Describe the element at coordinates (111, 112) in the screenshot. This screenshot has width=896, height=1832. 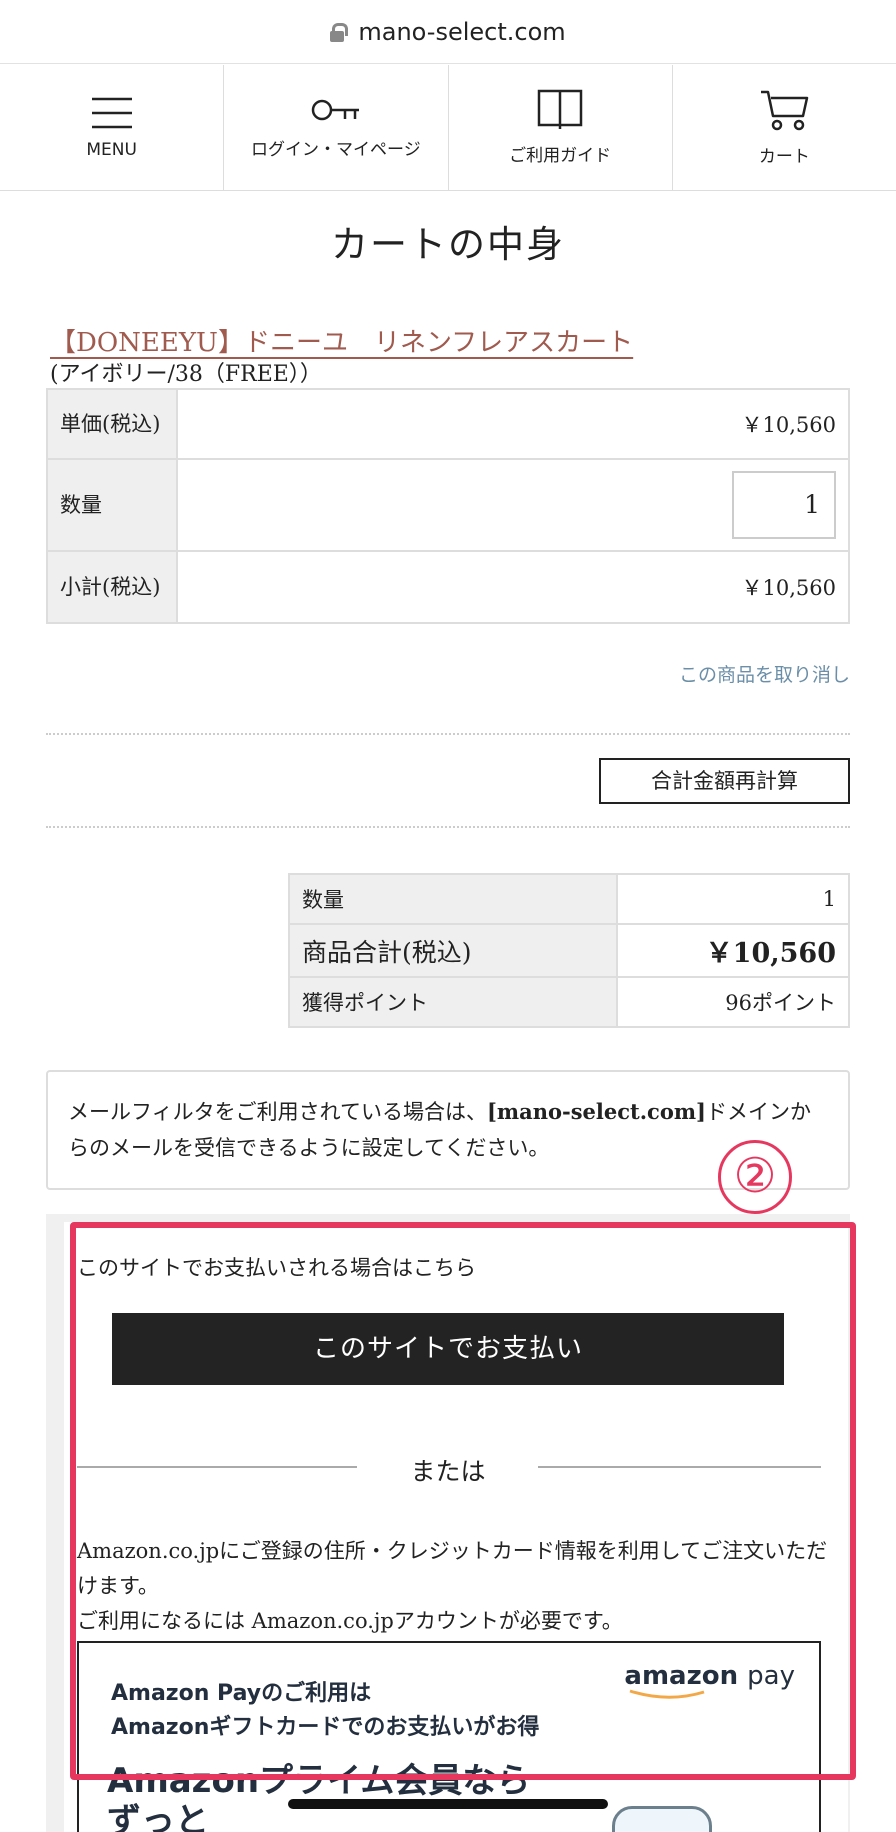
I see `hamburger-icon` at that location.